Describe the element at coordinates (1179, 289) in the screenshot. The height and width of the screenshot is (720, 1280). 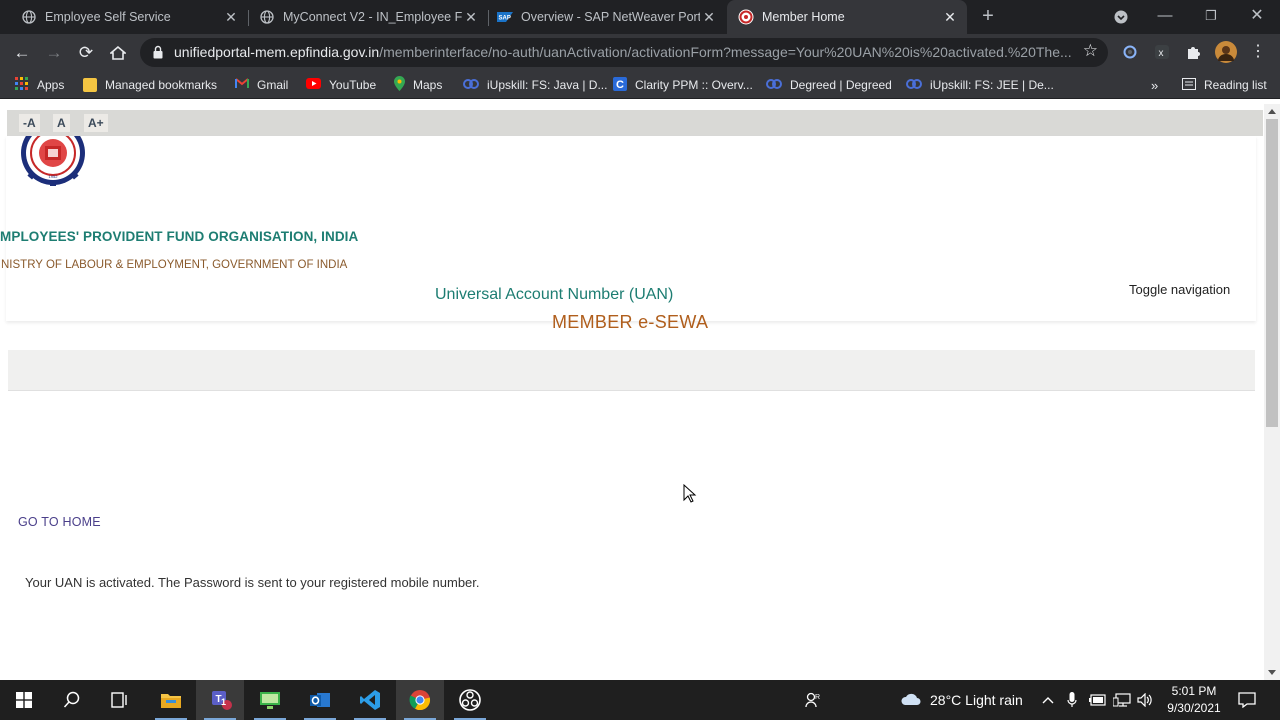
I see `toggle-navigation-button: Toggle navigation` at that location.